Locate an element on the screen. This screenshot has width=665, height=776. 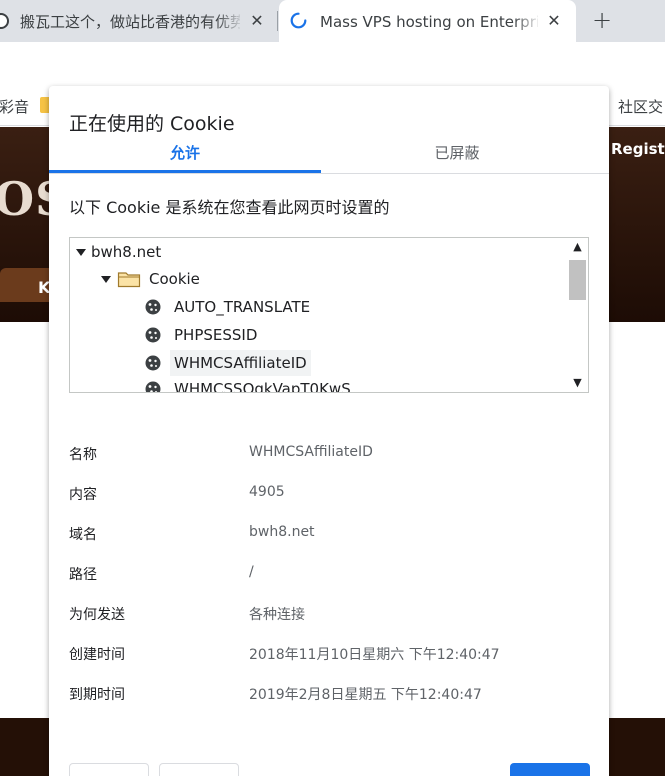
dialog-title: 正在使用的 Cookie is located at coordinates (152, 124).